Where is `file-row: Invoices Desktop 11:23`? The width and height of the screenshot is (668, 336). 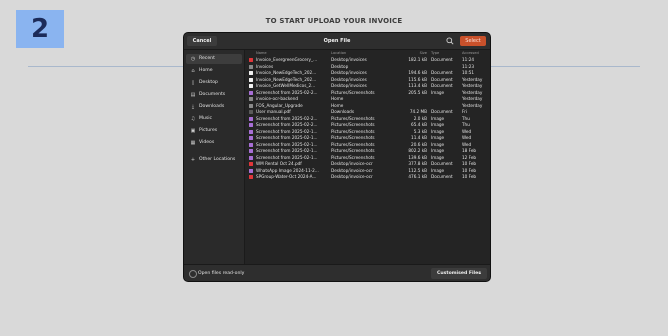 file-row: Invoices Desktop 11:23 is located at coordinates (367, 67).